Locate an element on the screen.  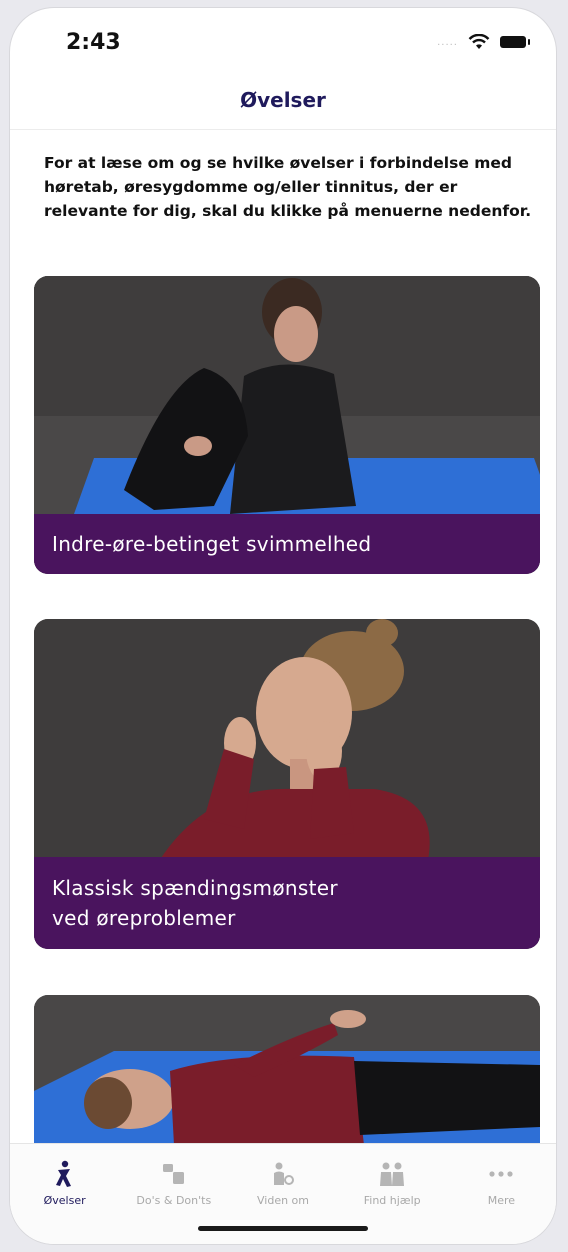
tab-label: Mere is located at coordinates (501, 1200).